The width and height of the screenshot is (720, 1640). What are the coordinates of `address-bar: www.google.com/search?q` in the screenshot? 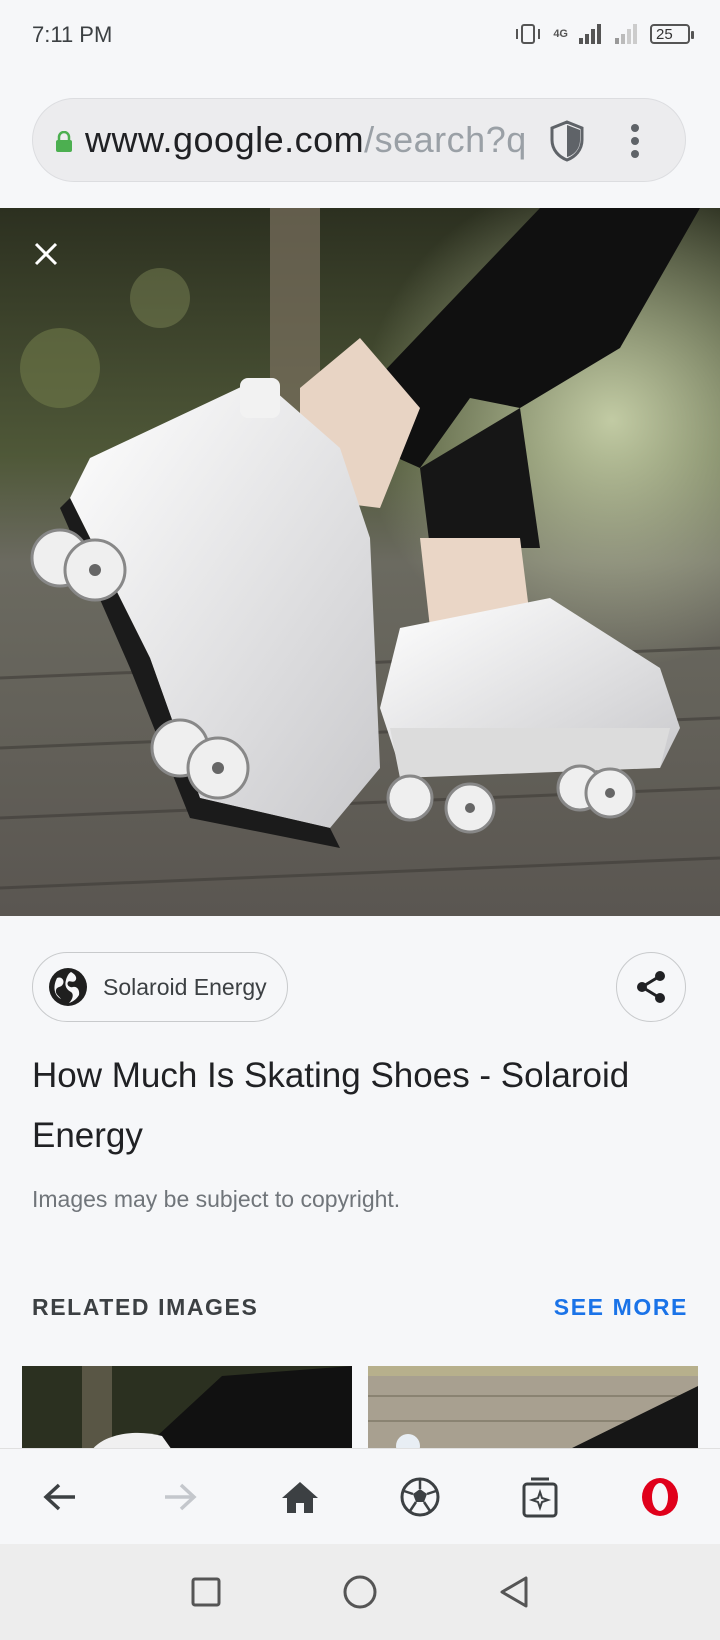 It's located at (359, 140).